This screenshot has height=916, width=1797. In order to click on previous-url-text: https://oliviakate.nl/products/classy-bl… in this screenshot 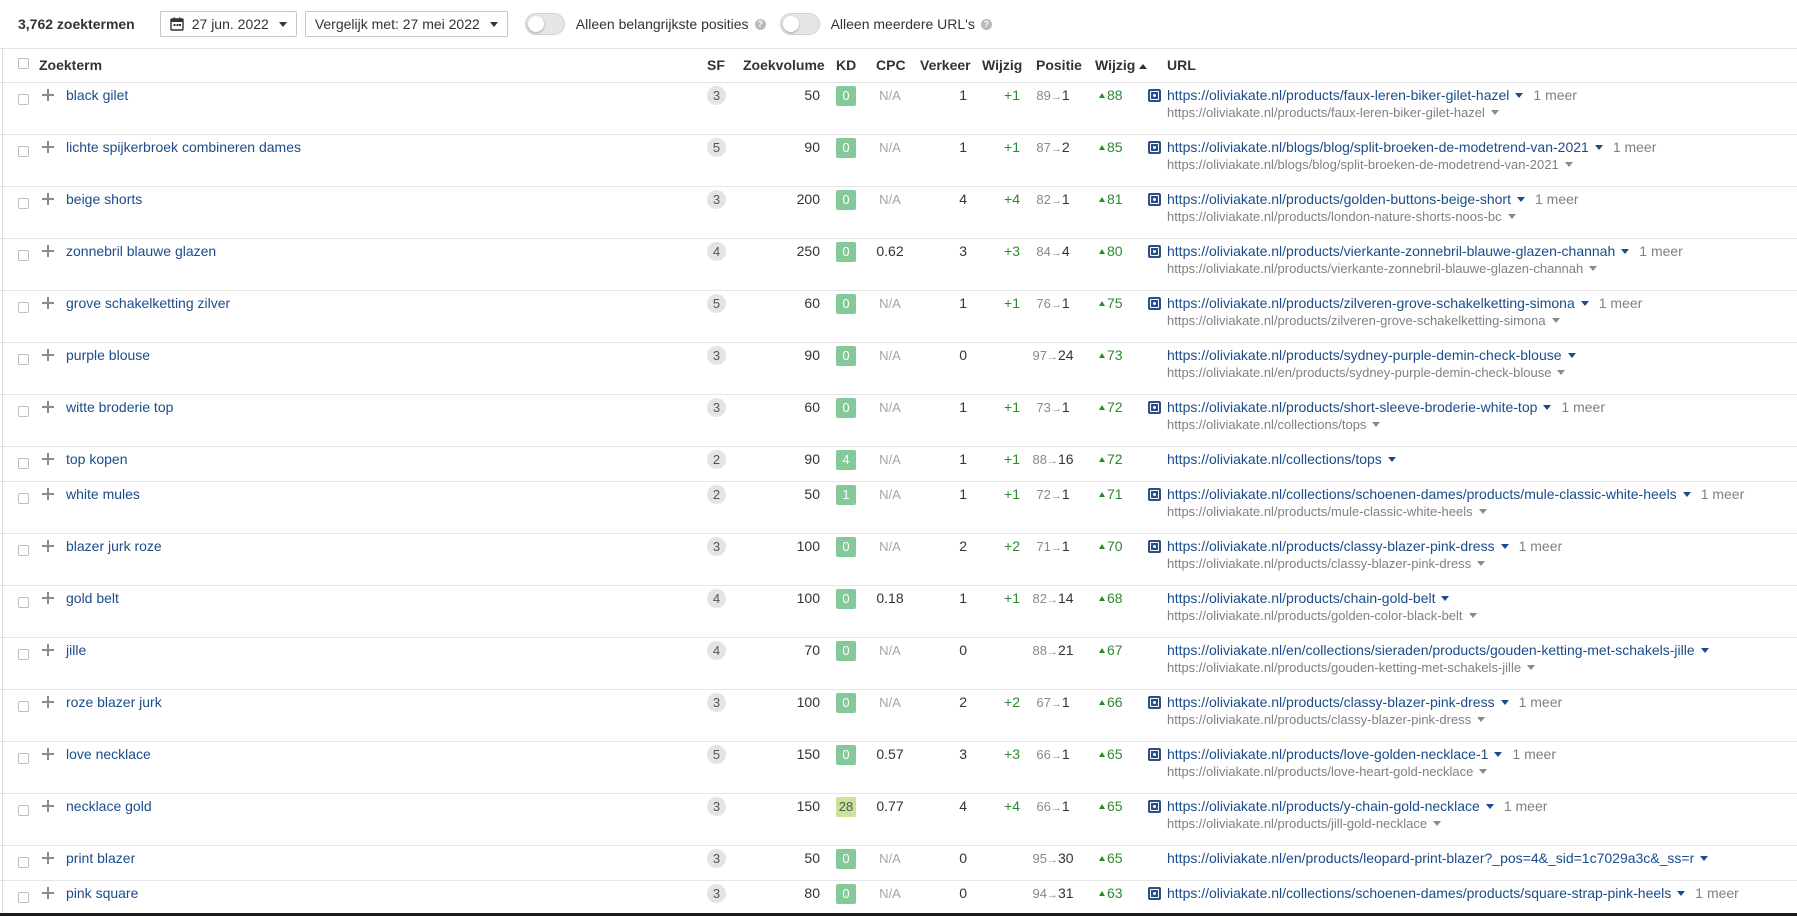, I will do `click(1319, 719)`.